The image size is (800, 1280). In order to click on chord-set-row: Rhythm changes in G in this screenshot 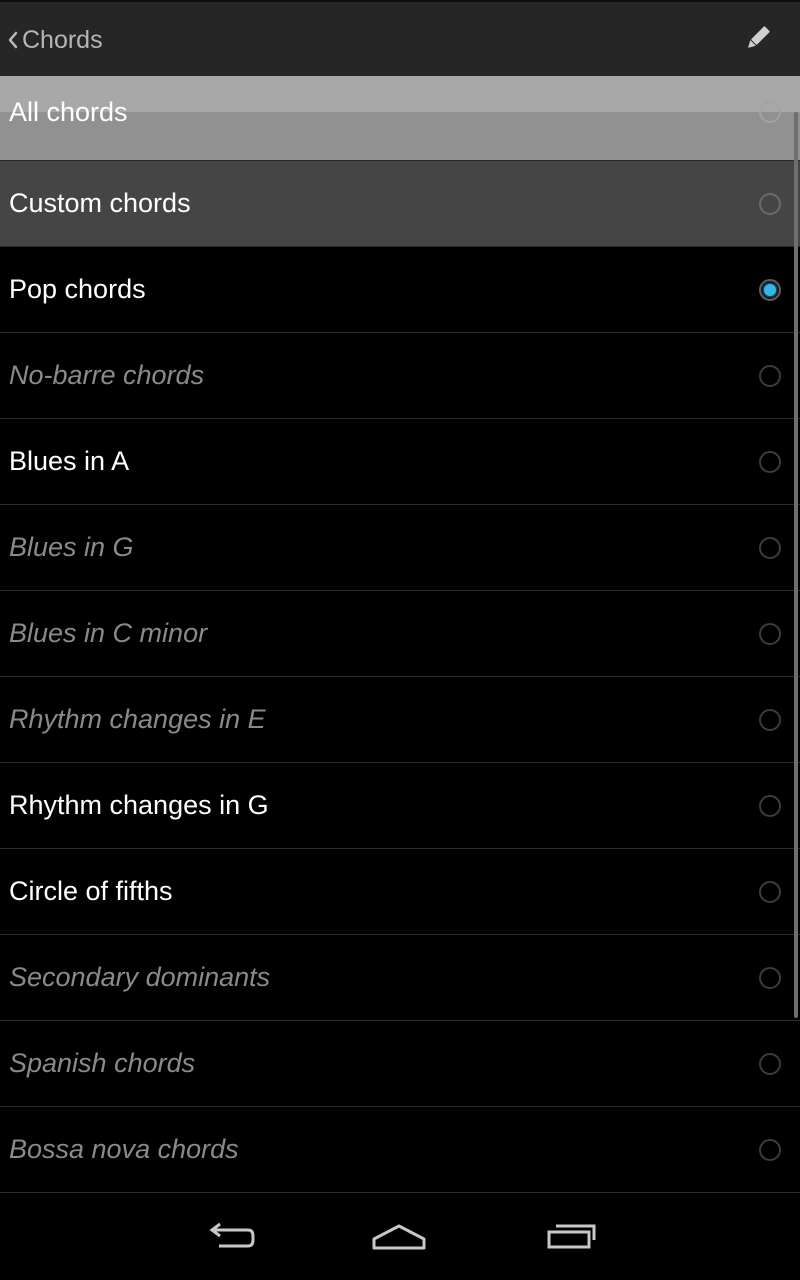, I will do `click(400, 806)`.